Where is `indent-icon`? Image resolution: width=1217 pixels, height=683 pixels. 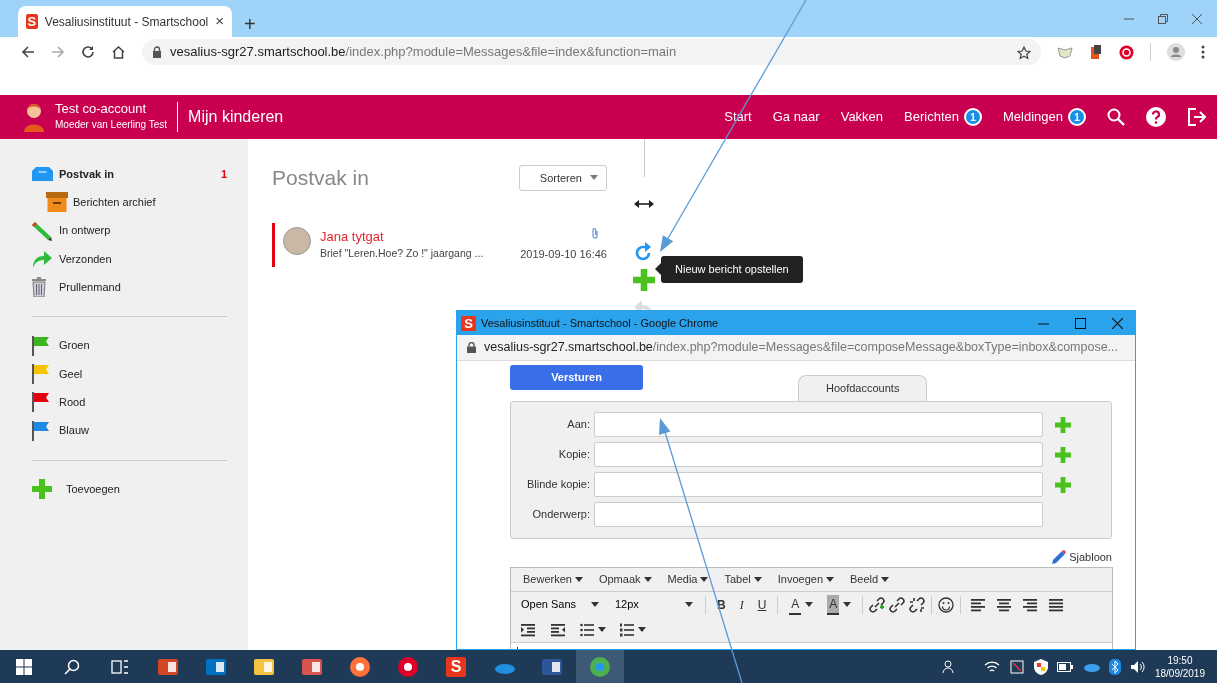 indent-icon is located at coordinates (528, 630).